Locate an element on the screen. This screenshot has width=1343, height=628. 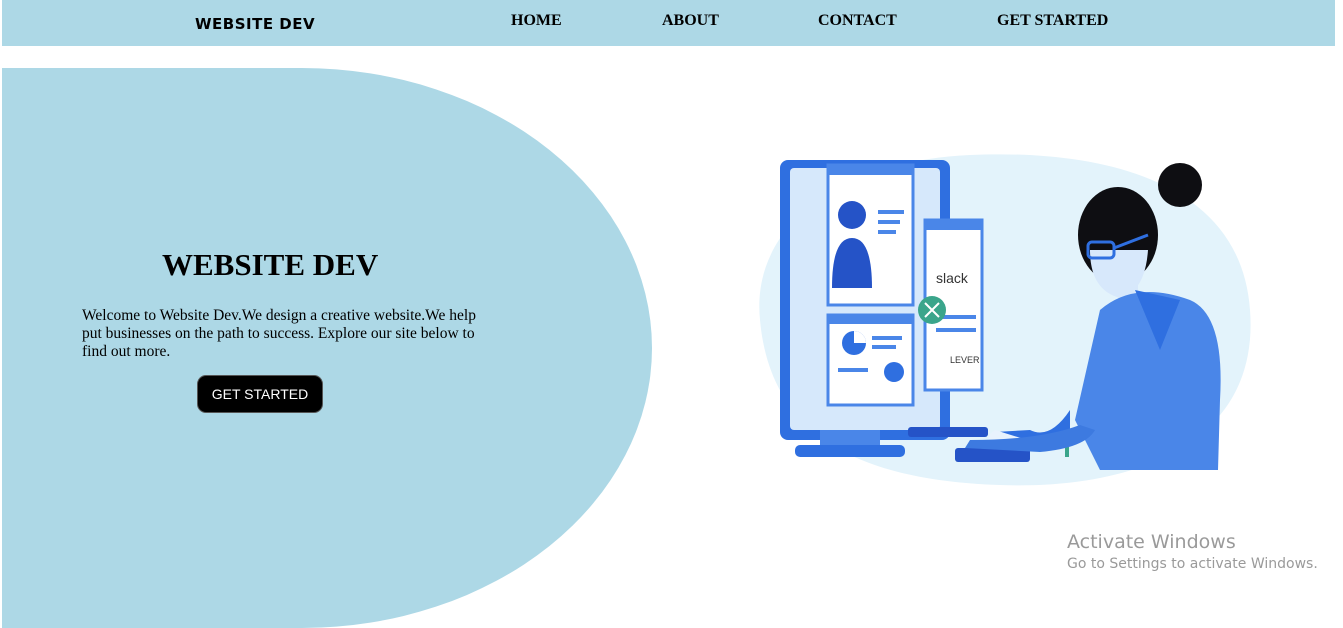
nav-link-get-started: GET STARTED is located at coordinates (1052, 21).